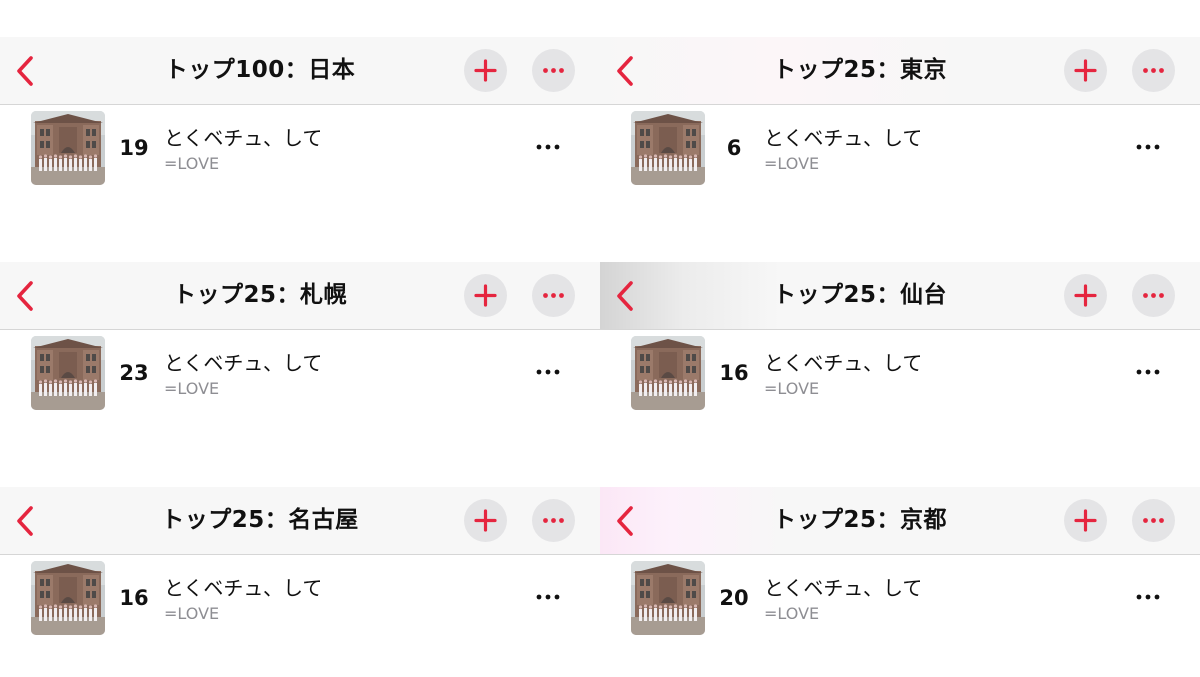 The height and width of the screenshot is (677, 1200). I want to click on chart-title: トップ100：日本, so click(260, 70).